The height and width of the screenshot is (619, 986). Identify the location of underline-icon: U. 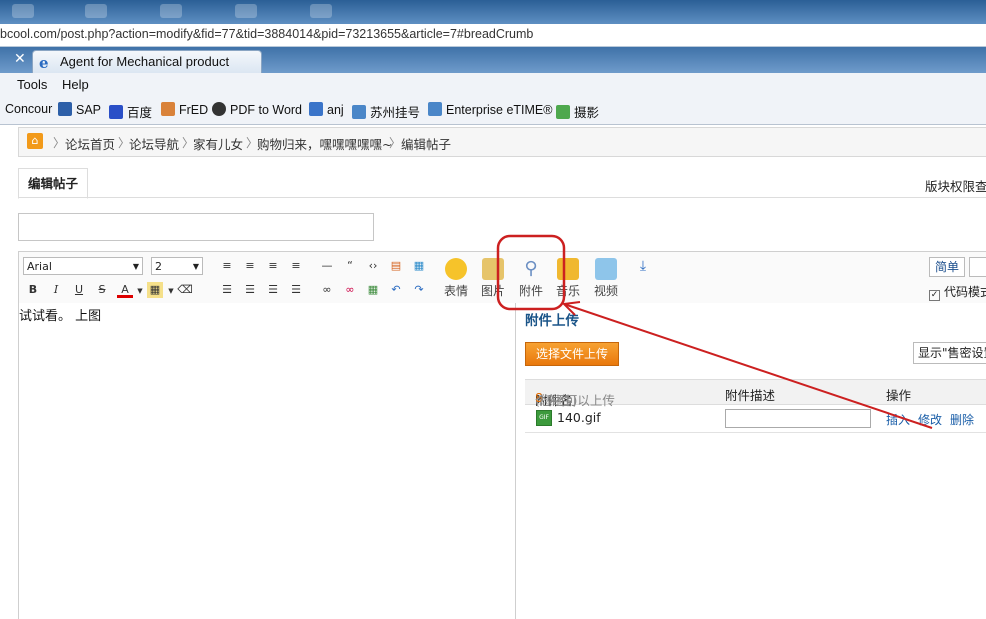
(79, 290).